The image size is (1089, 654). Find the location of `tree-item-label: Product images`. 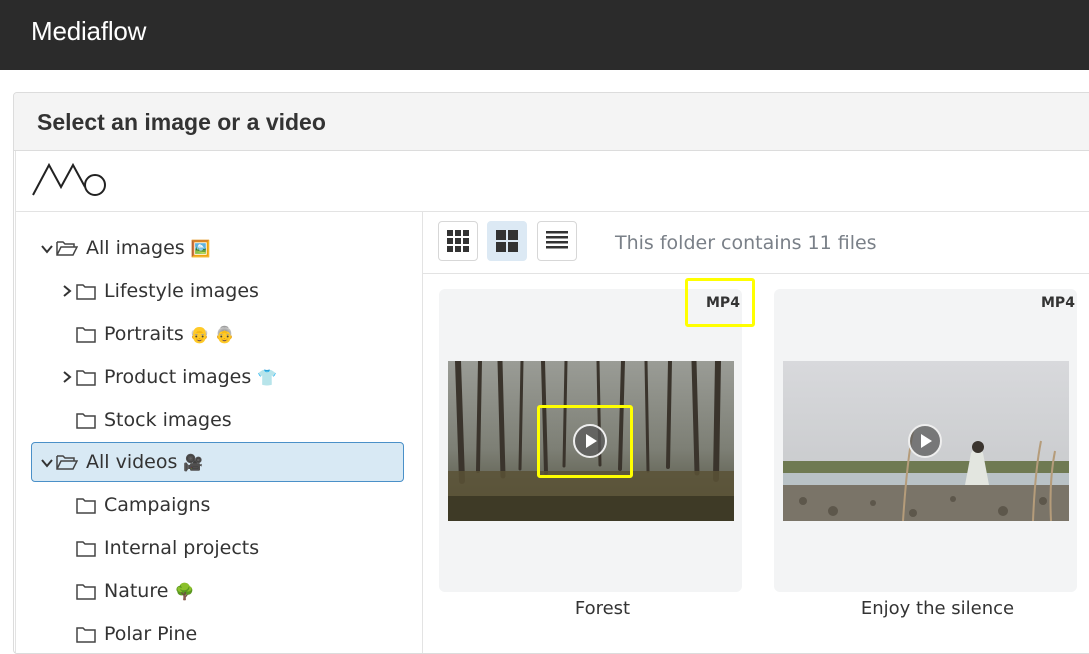

tree-item-label: Product images is located at coordinates (178, 377).